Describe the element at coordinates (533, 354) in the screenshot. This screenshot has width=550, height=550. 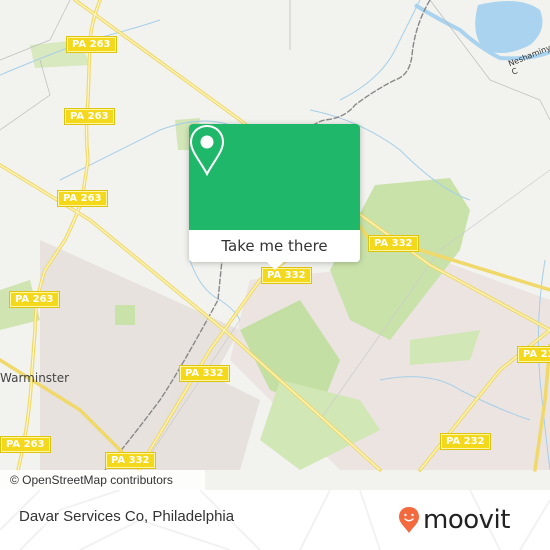
I see `road-shield-pa232: PA 23` at that location.